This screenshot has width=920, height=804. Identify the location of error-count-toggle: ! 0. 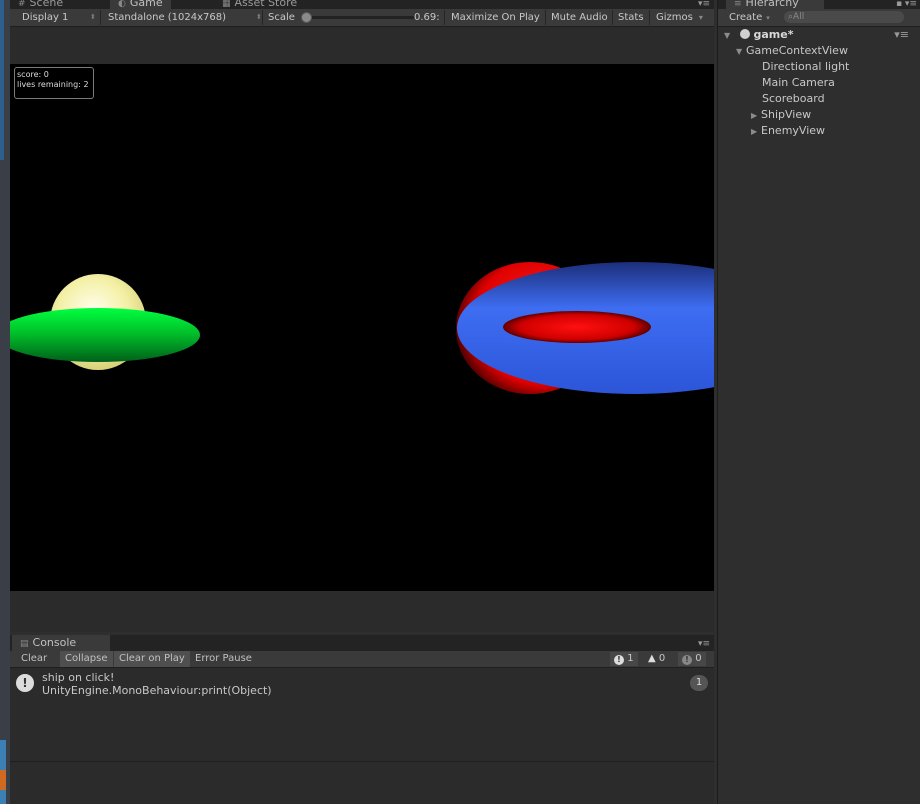
(692, 659).